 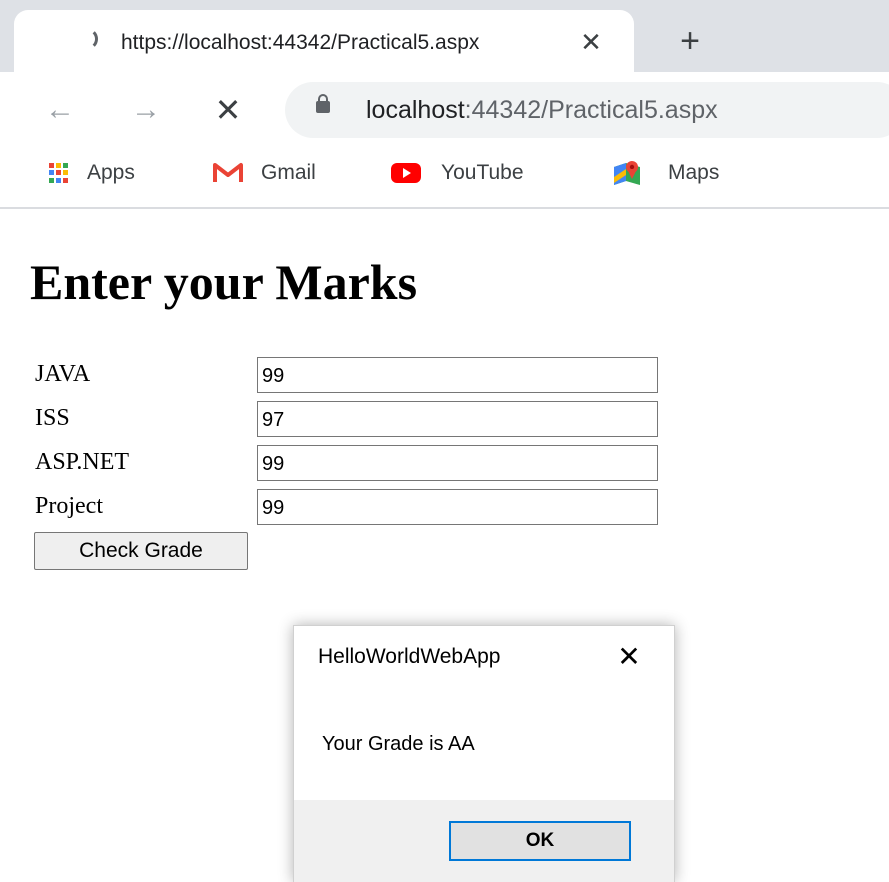 What do you see at coordinates (323, 103) in the screenshot?
I see `lock-icon` at bounding box center [323, 103].